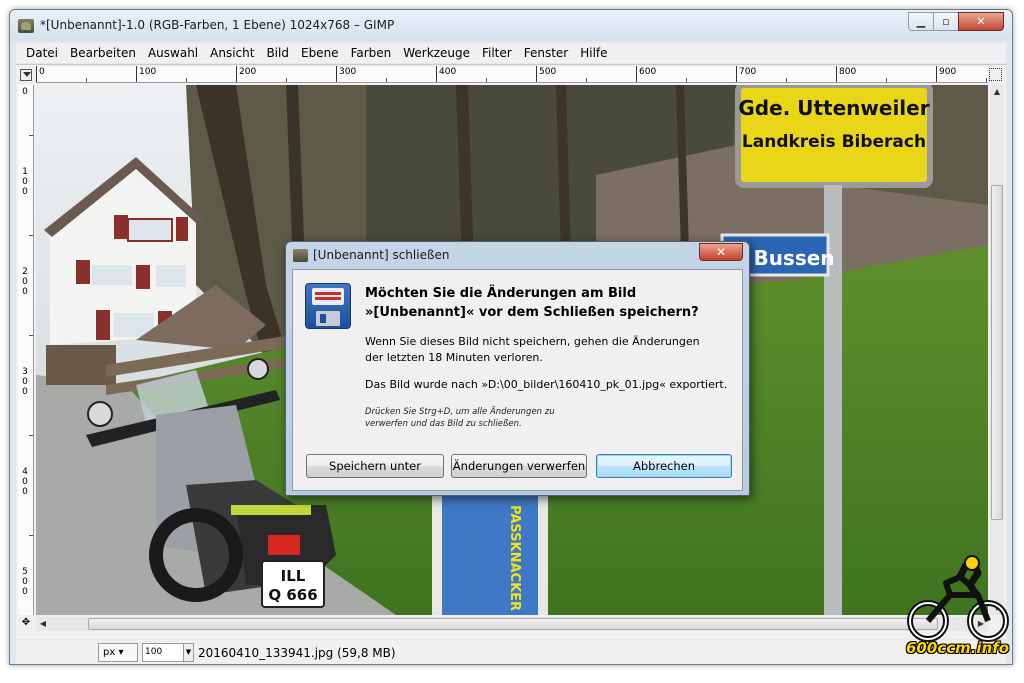 The width and height of the screenshot is (1024, 683). What do you see at coordinates (103, 53) in the screenshot?
I see `menu-bearbeiten: Bearbeiten` at bounding box center [103, 53].